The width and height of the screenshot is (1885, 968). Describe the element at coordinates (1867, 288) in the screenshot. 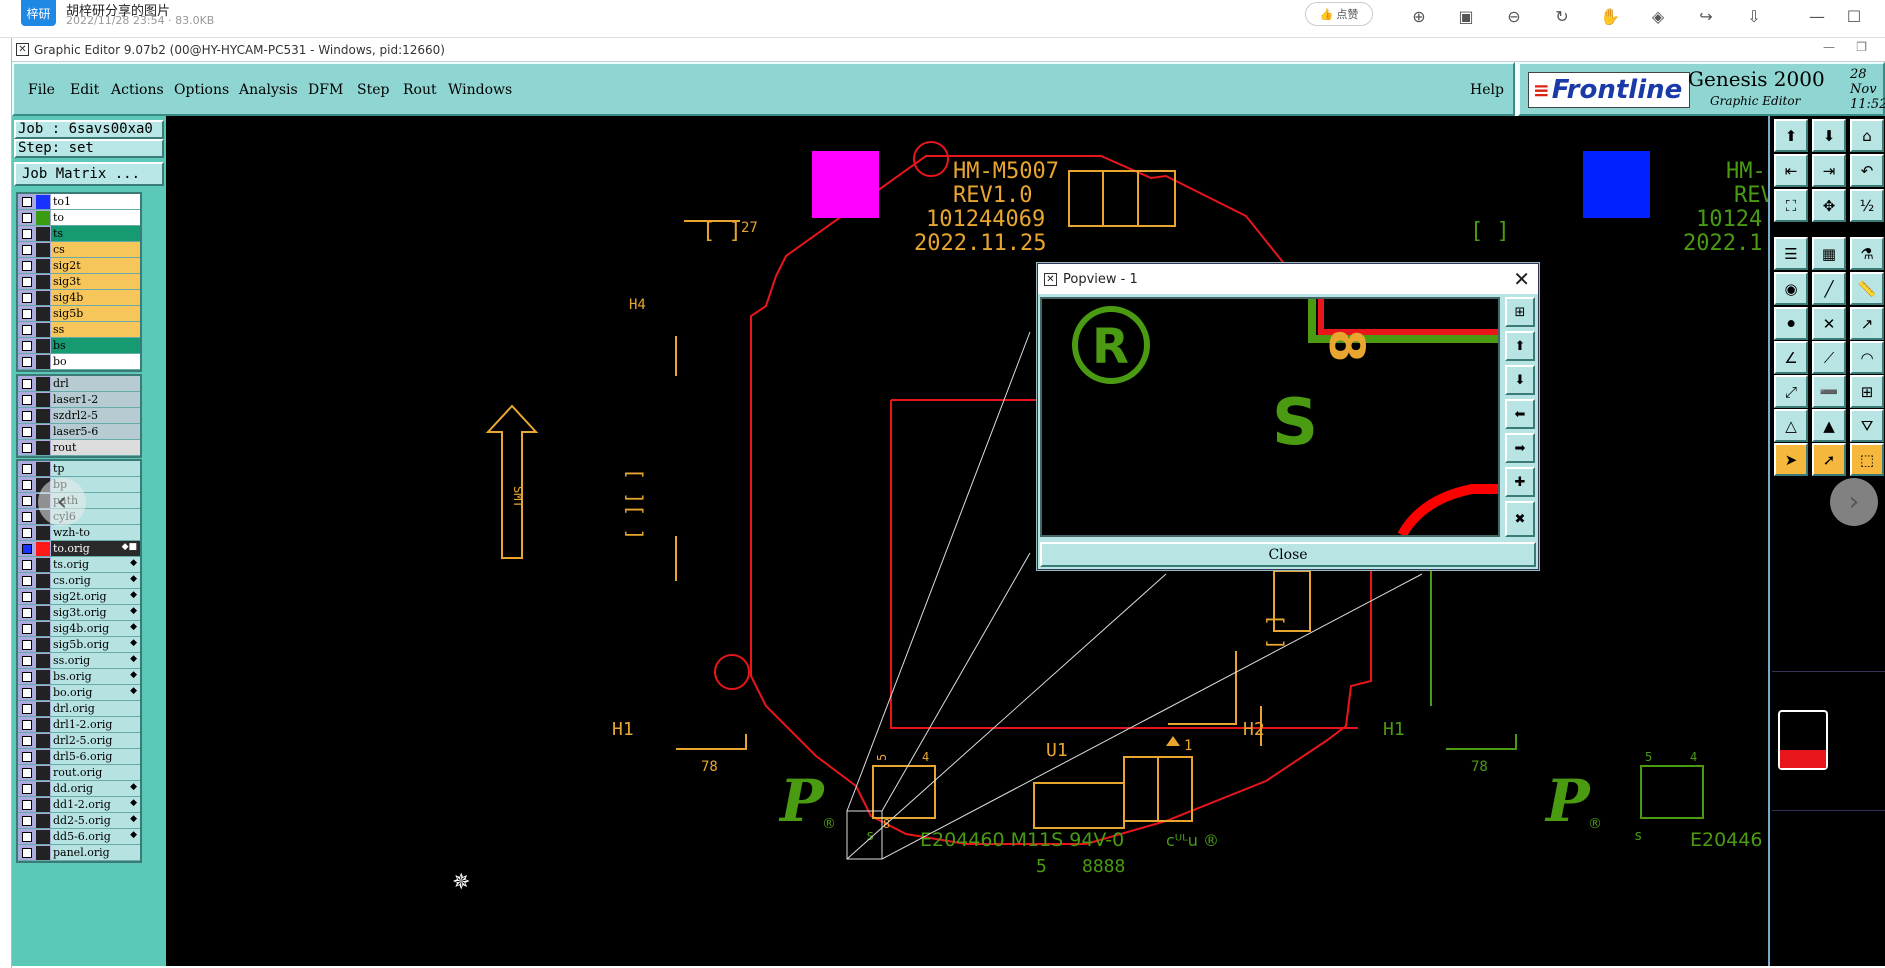

I see `tool-ruler-icon: 📏` at that location.